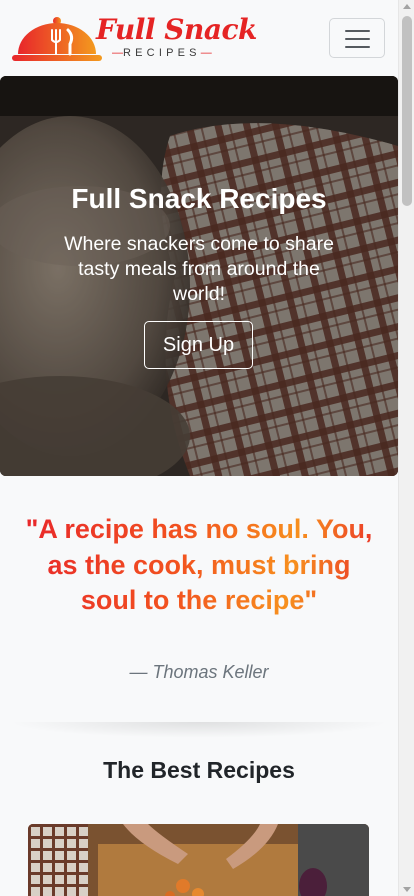 This screenshot has width=414, height=896. What do you see at coordinates (199, 198) in the screenshot?
I see `hero-title: Full Snack Recipes` at bounding box center [199, 198].